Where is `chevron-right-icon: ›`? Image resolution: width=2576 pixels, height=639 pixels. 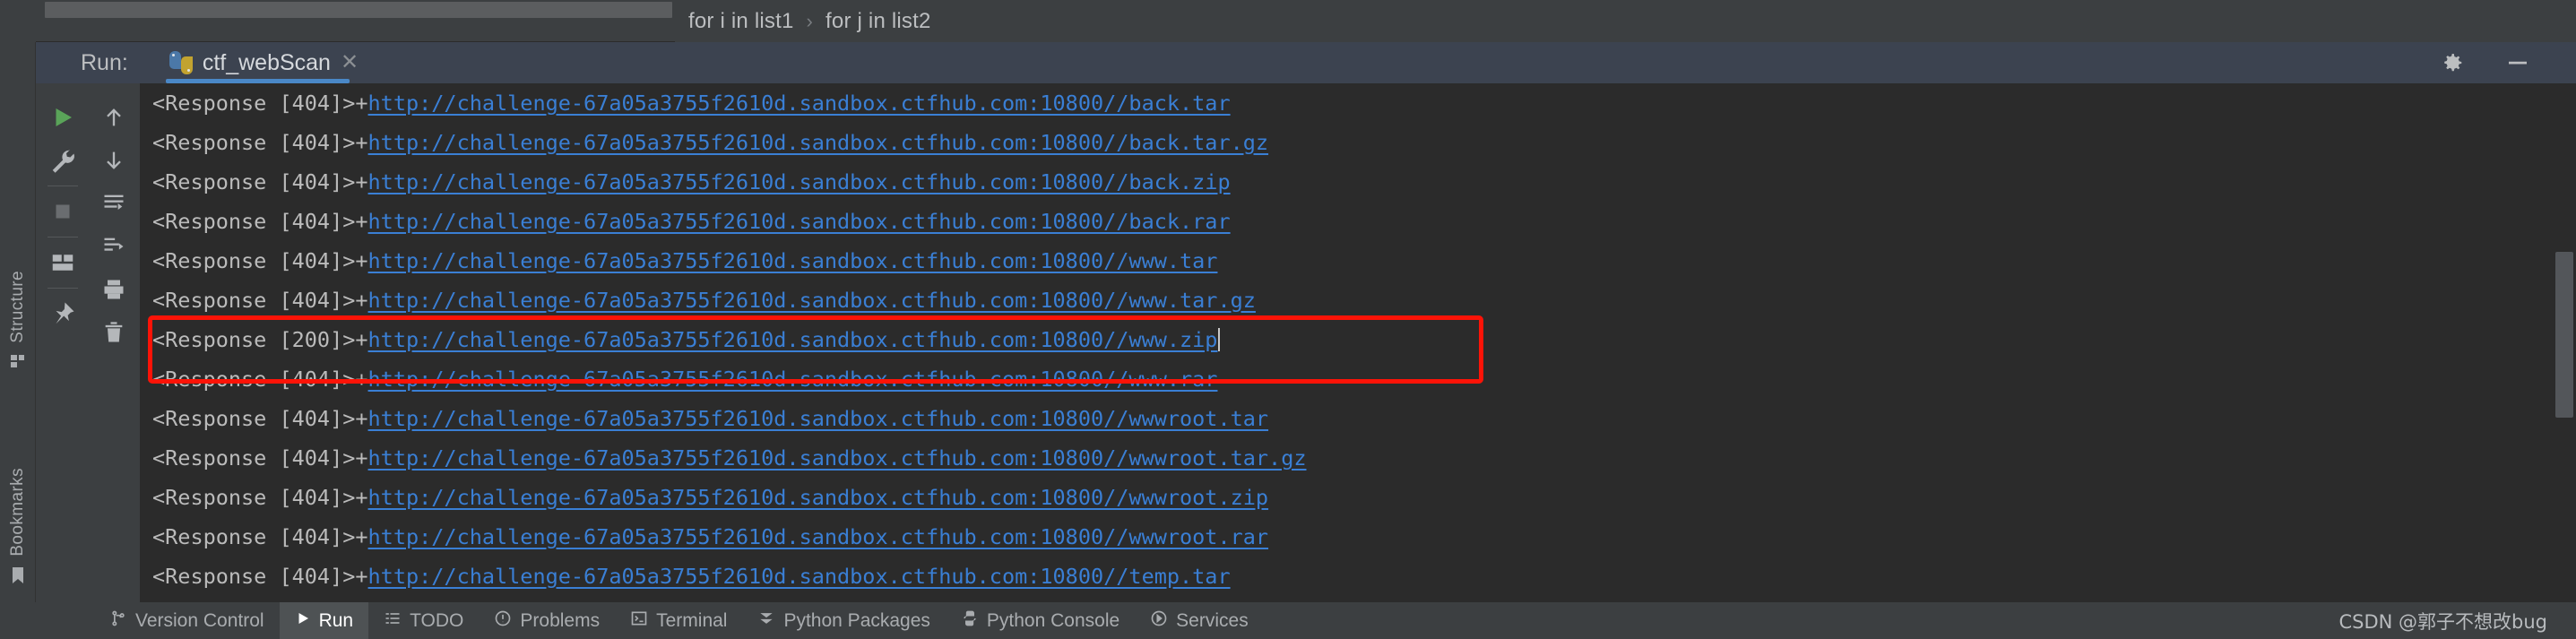 chevron-right-icon: › is located at coordinates (810, 20).